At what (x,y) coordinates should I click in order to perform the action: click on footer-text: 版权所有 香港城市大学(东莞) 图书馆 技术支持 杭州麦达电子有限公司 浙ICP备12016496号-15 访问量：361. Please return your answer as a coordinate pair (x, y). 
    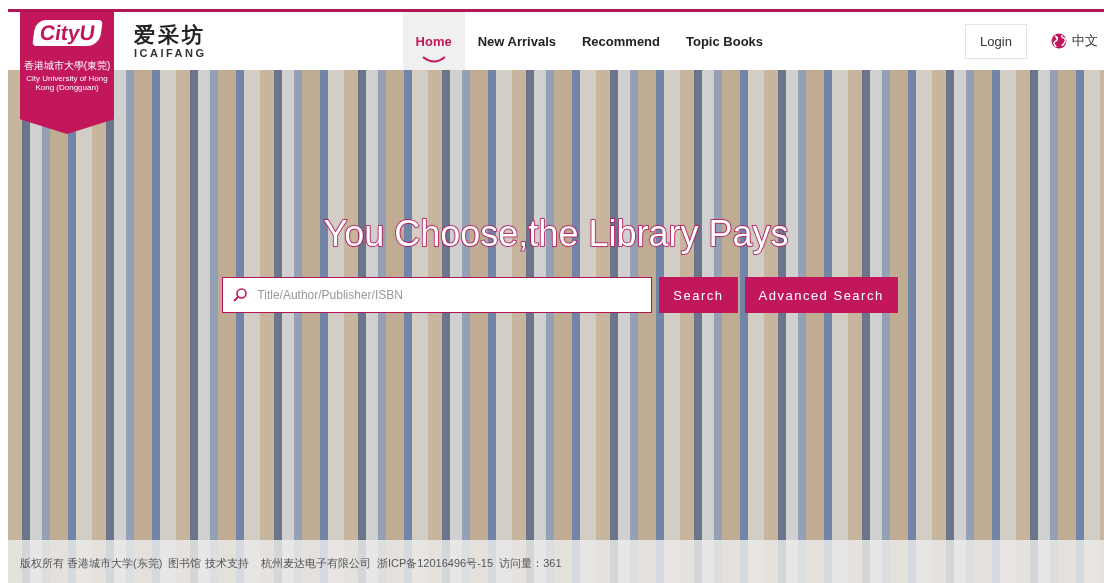
    Looking at the image, I should click on (291, 563).